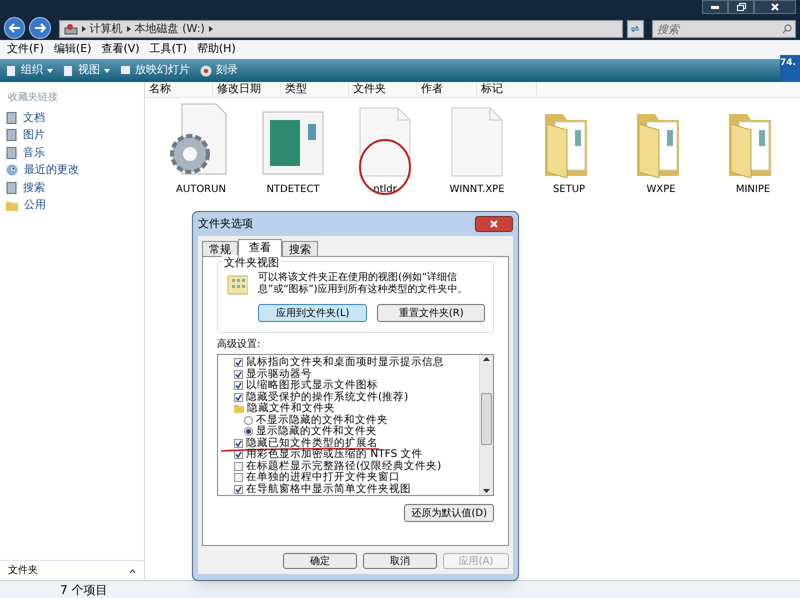 Image resolution: width=800 pixels, height=598 pixels. Describe the element at coordinates (320, 561) in the screenshot. I see `dialog-button: 确定` at that location.